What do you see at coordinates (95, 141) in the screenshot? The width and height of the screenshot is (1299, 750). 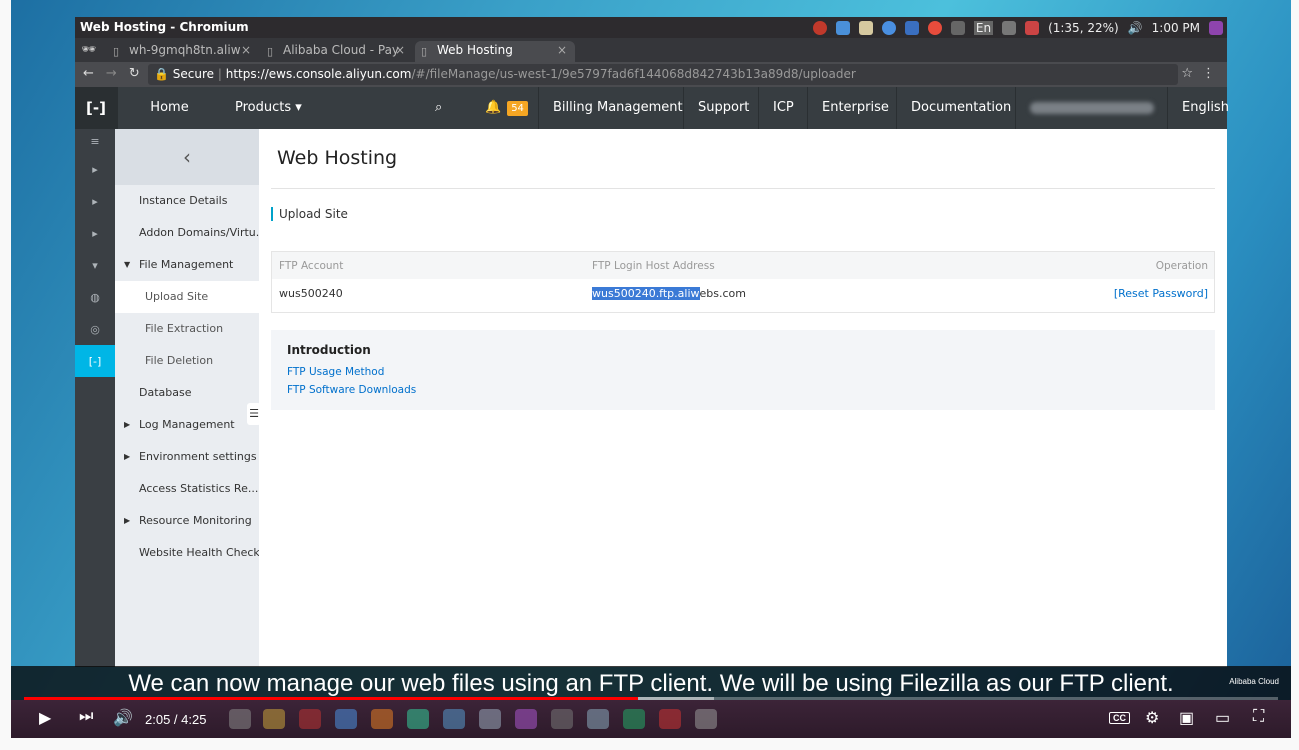 I see `menu-icon: ≡` at bounding box center [95, 141].